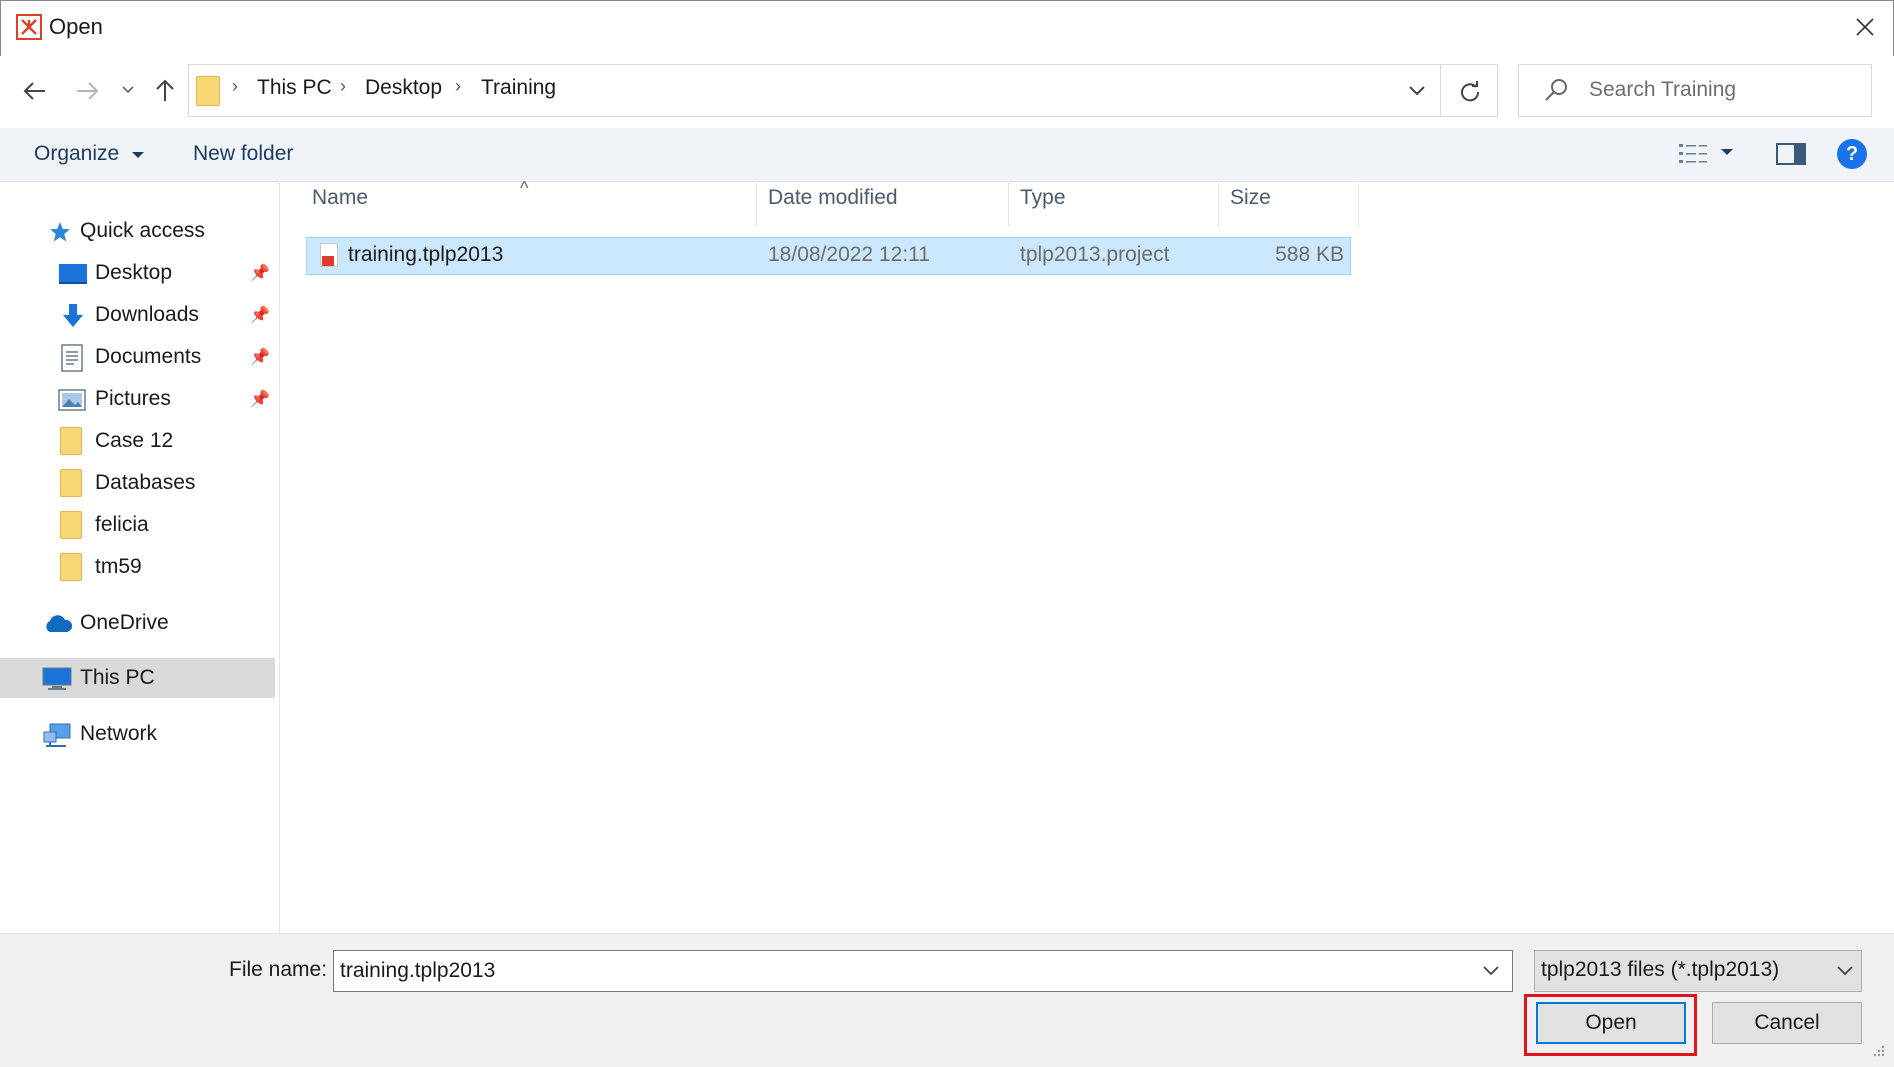  I want to click on open-button: Open, so click(1611, 1023).